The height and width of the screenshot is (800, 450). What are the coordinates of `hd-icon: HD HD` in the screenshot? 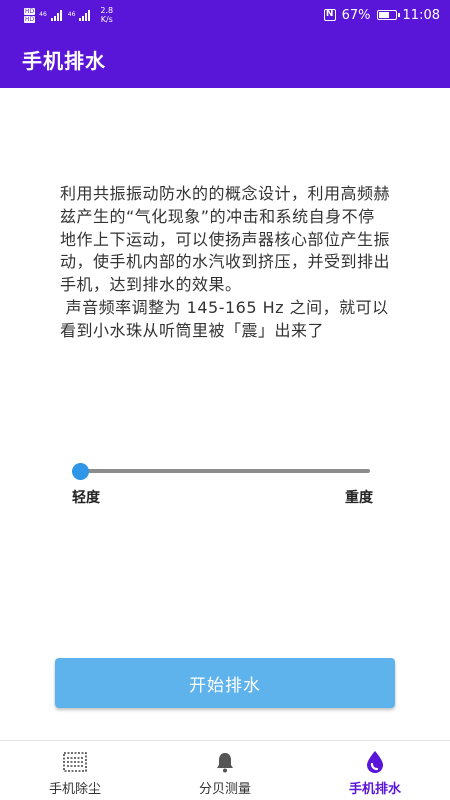 It's located at (30, 15).